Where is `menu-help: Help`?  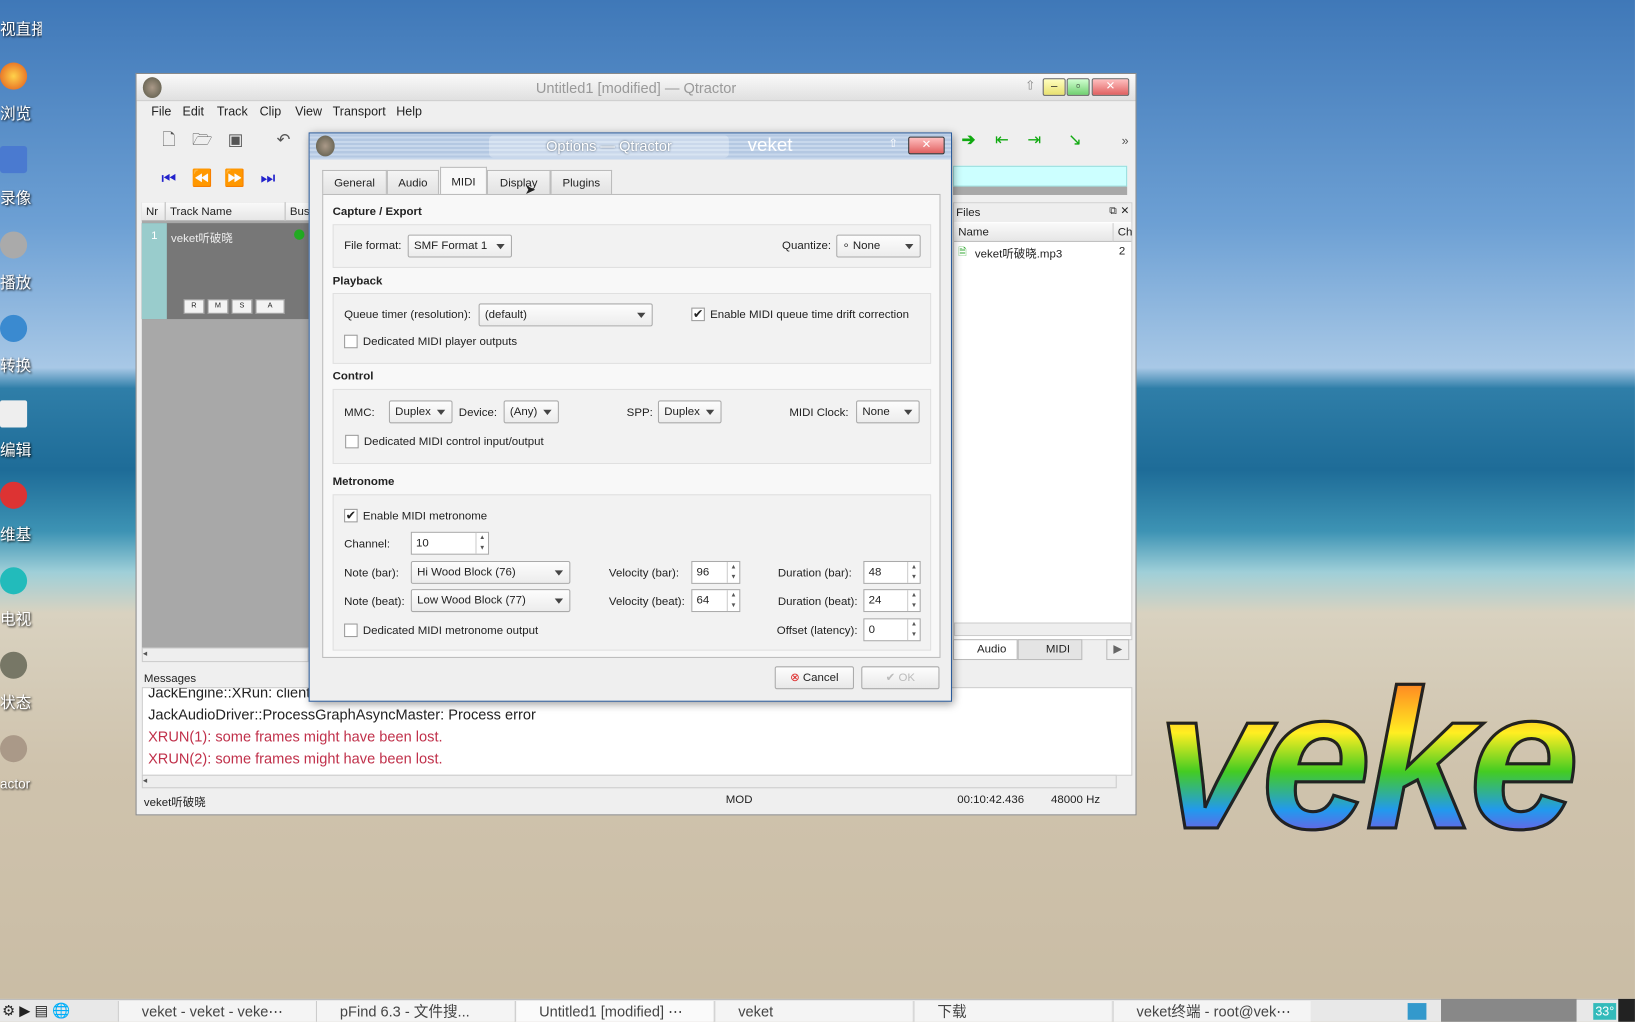
menu-help: Help is located at coordinates (409, 111).